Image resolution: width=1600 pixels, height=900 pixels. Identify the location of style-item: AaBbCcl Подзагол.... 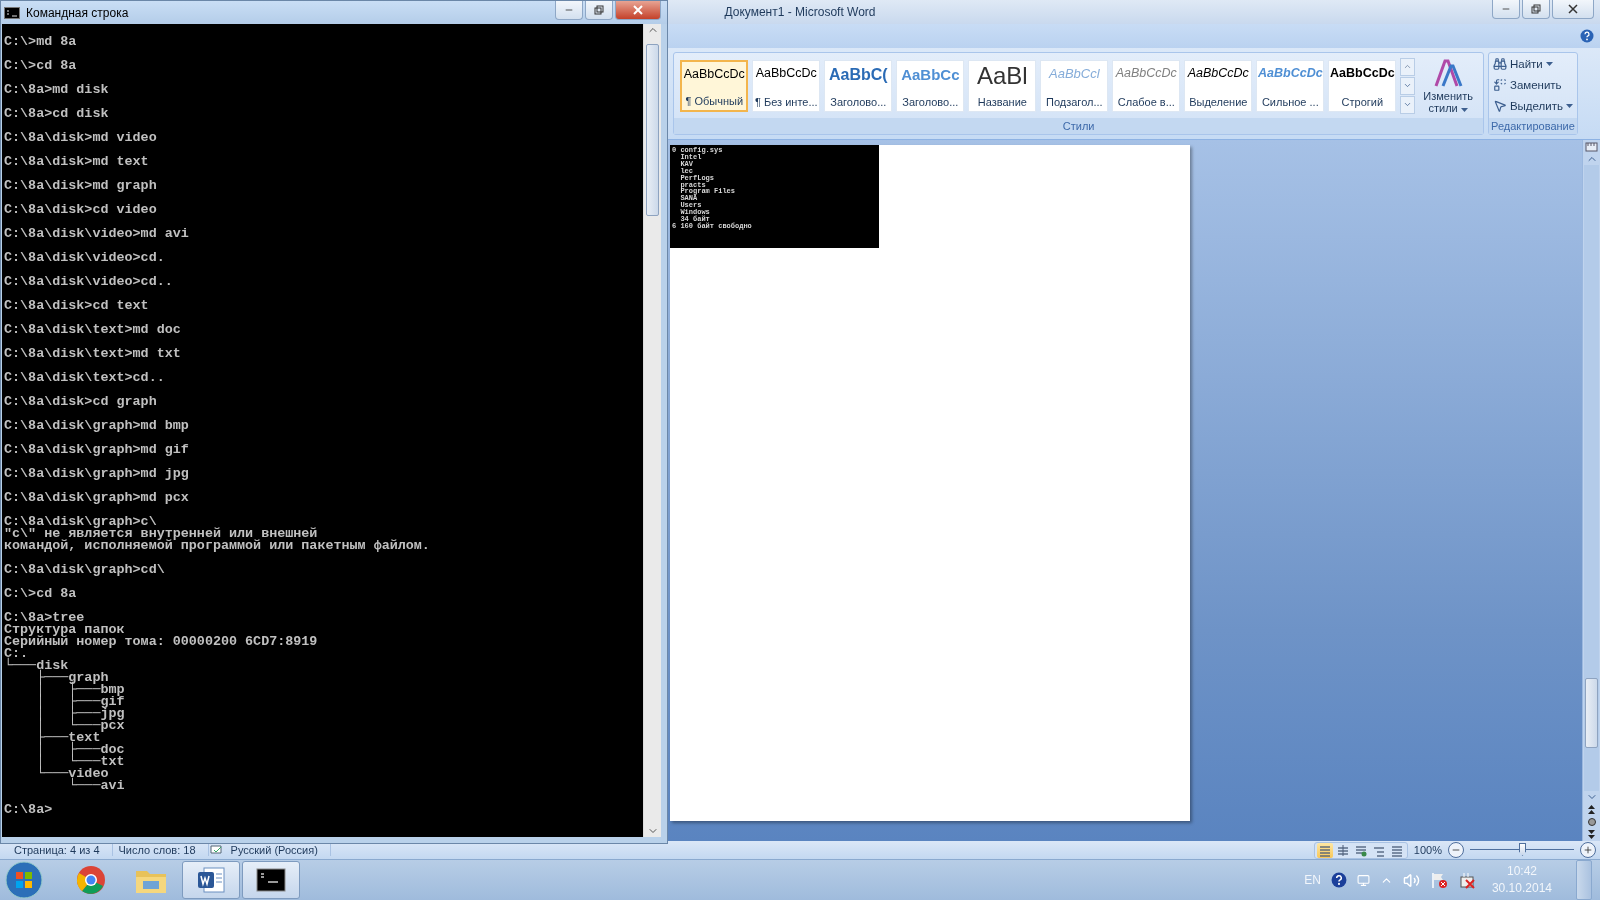
(1074, 85).